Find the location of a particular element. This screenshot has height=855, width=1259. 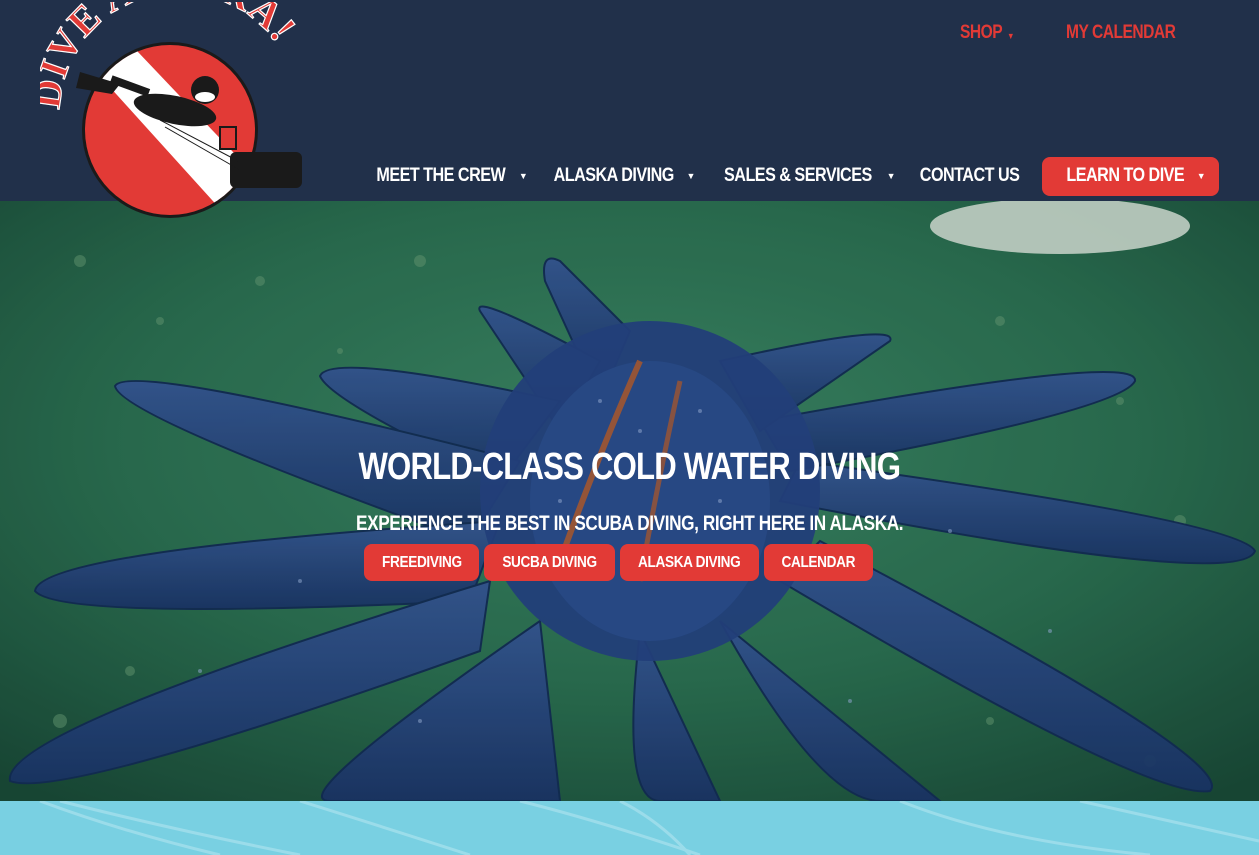

nav-sales-services: SALES & SERVICES ▼ is located at coordinates (803, 176).